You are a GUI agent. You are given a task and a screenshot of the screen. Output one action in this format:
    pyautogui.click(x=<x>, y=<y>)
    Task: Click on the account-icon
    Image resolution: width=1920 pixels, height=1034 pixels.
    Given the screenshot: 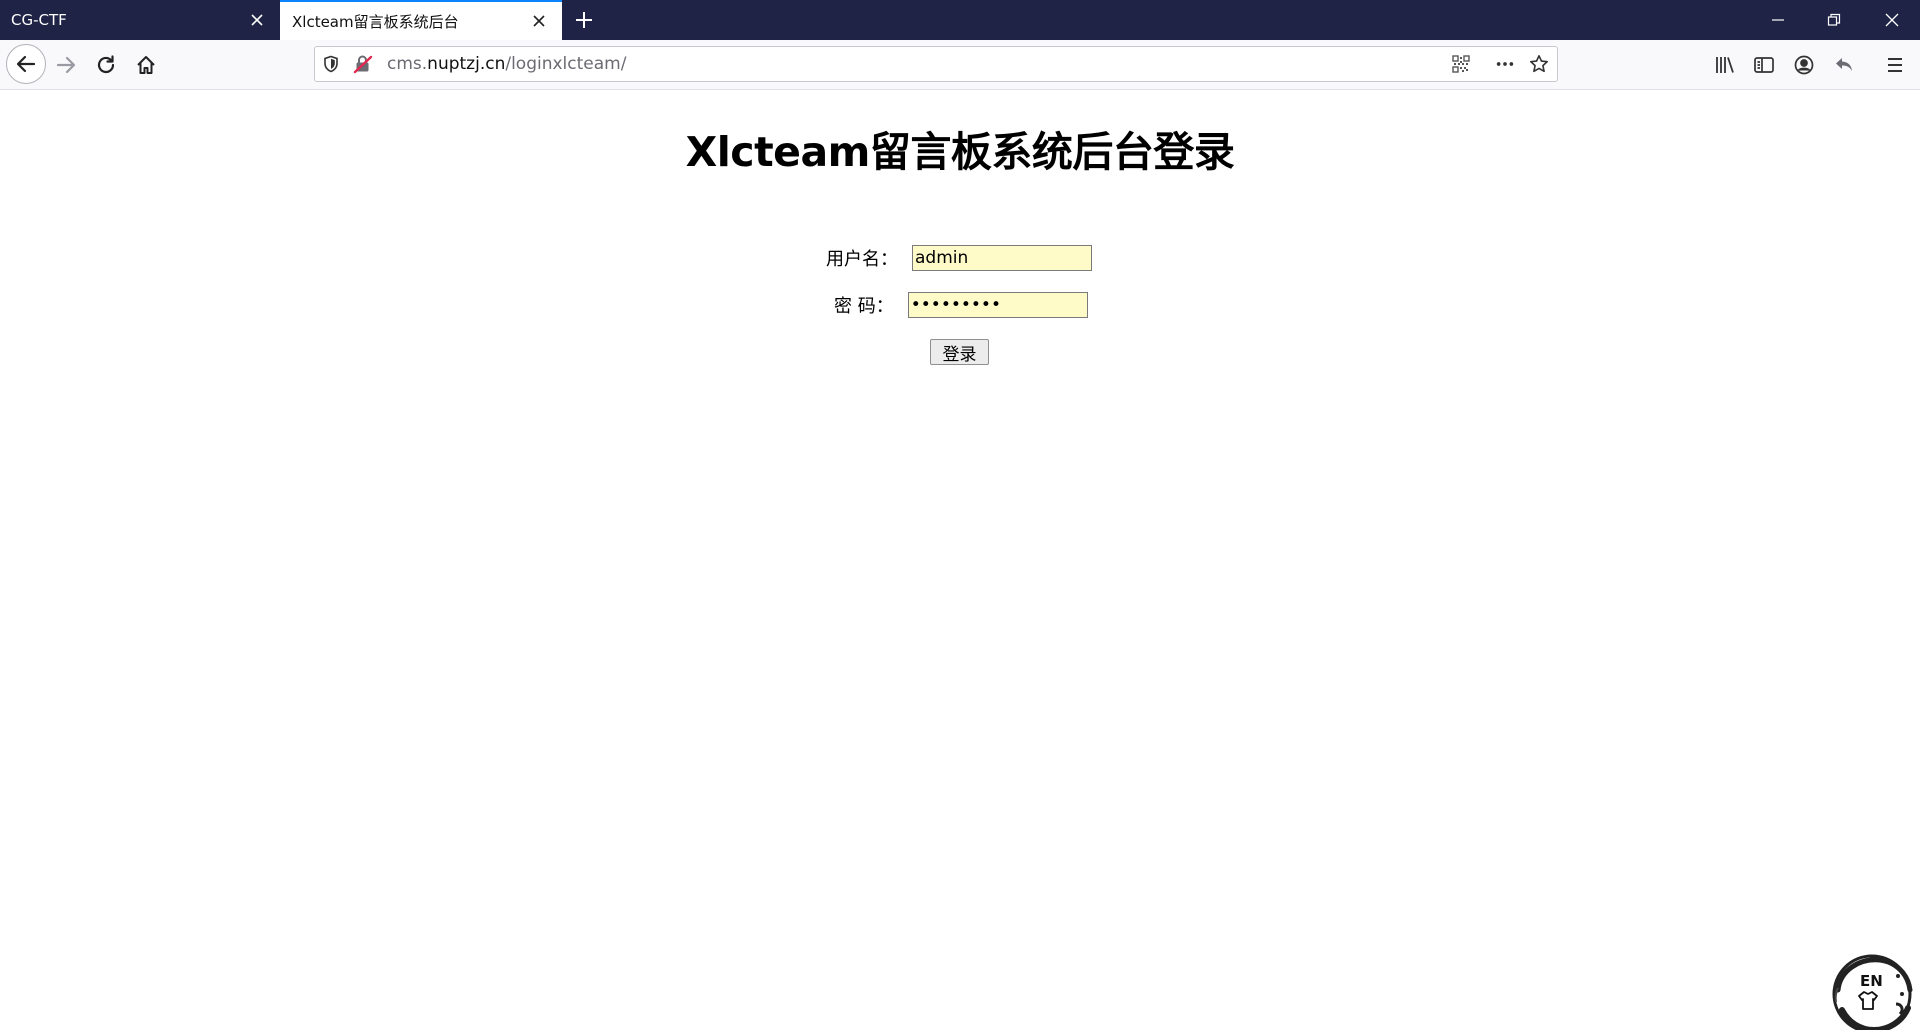 What is the action you would take?
    pyautogui.click(x=1804, y=65)
    